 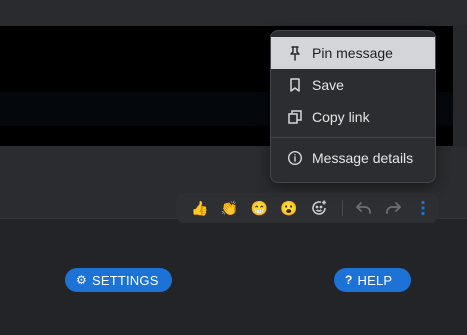 I want to click on thumbs-up-emoji: 👍, so click(x=200, y=208).